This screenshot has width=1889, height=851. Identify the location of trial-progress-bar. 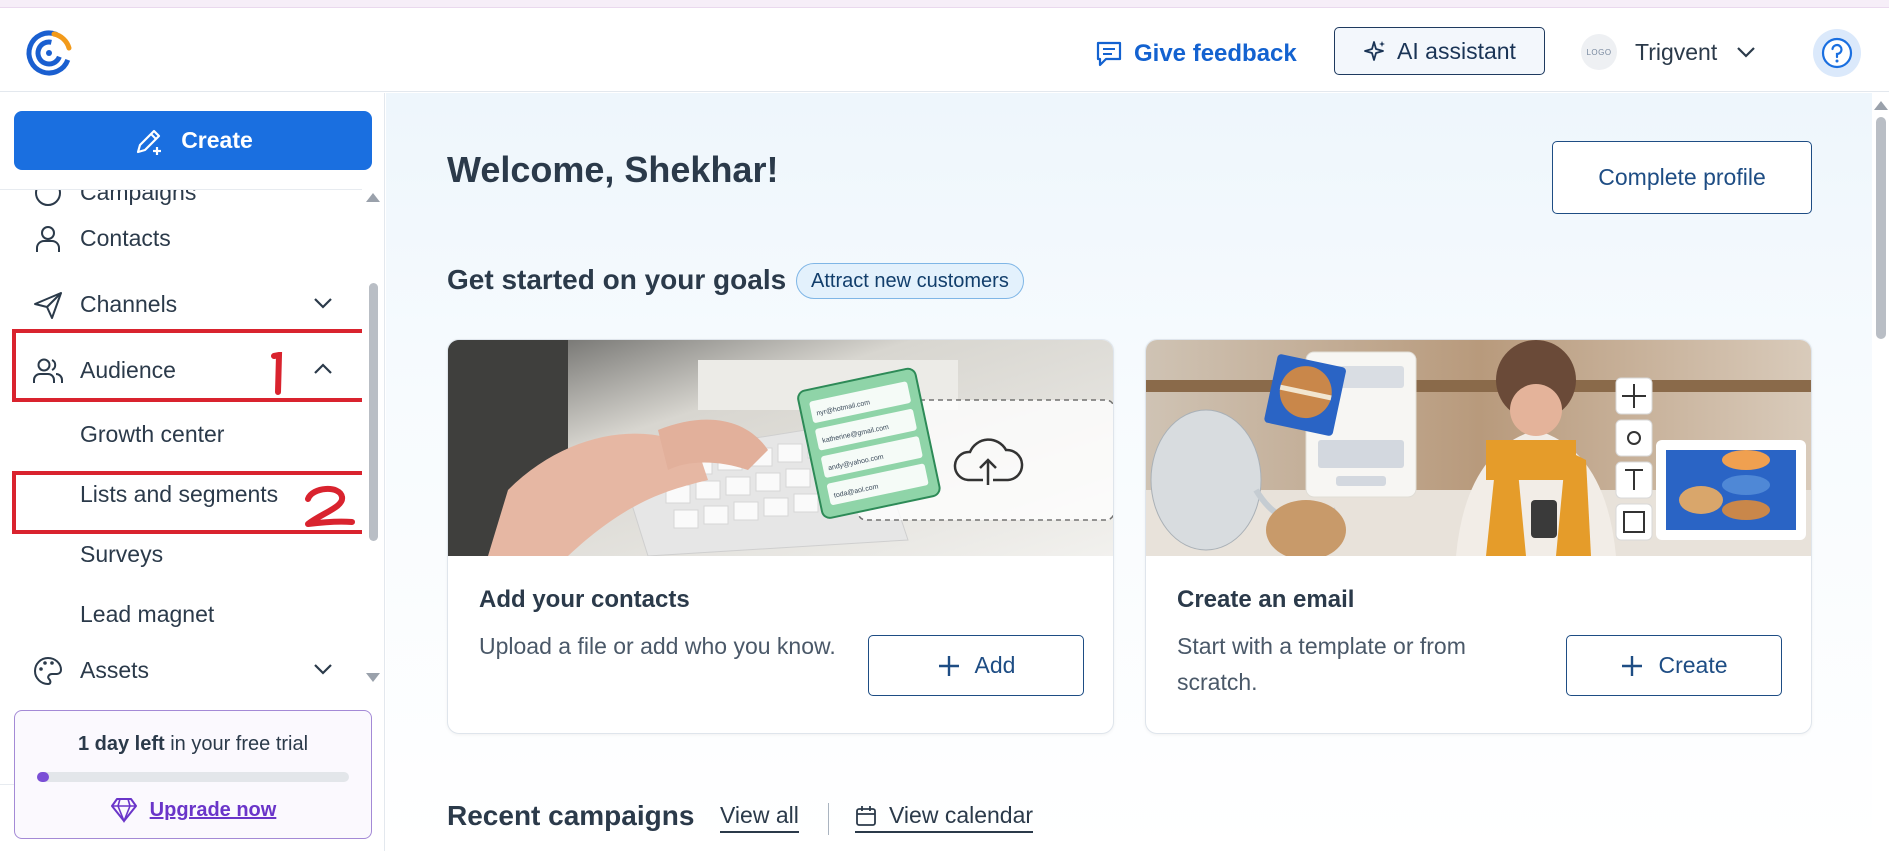
(193, 777).